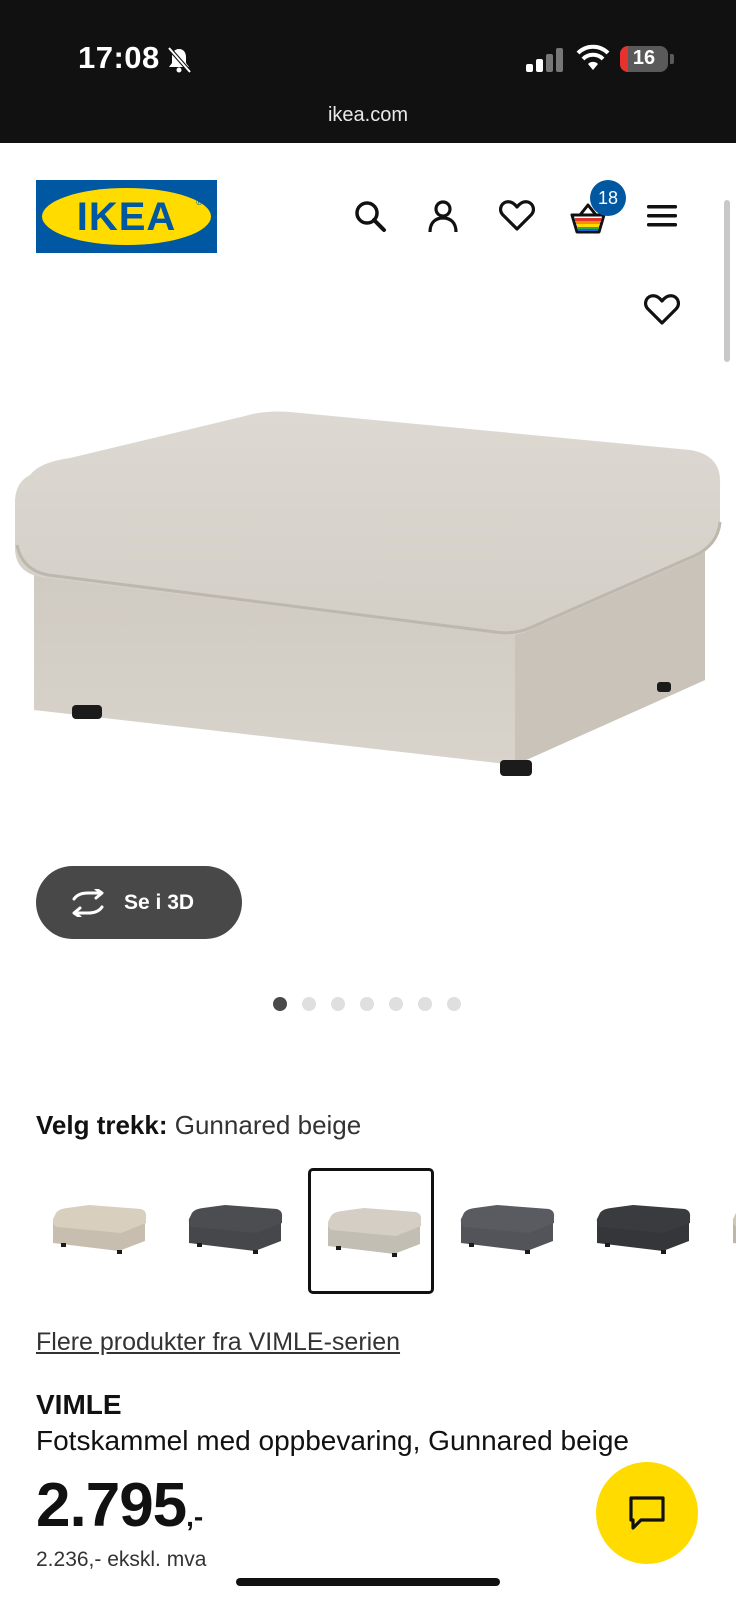  I want to click on image-carousel-dots, so click(367, 1004).